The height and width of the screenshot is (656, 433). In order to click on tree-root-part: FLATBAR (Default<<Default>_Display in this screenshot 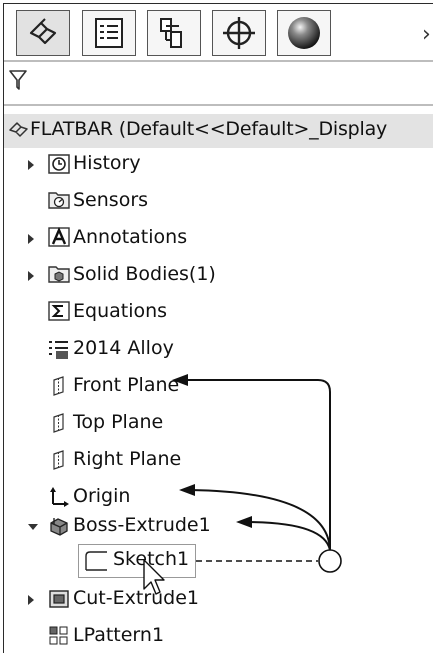, I will do `click(218, 131)`.